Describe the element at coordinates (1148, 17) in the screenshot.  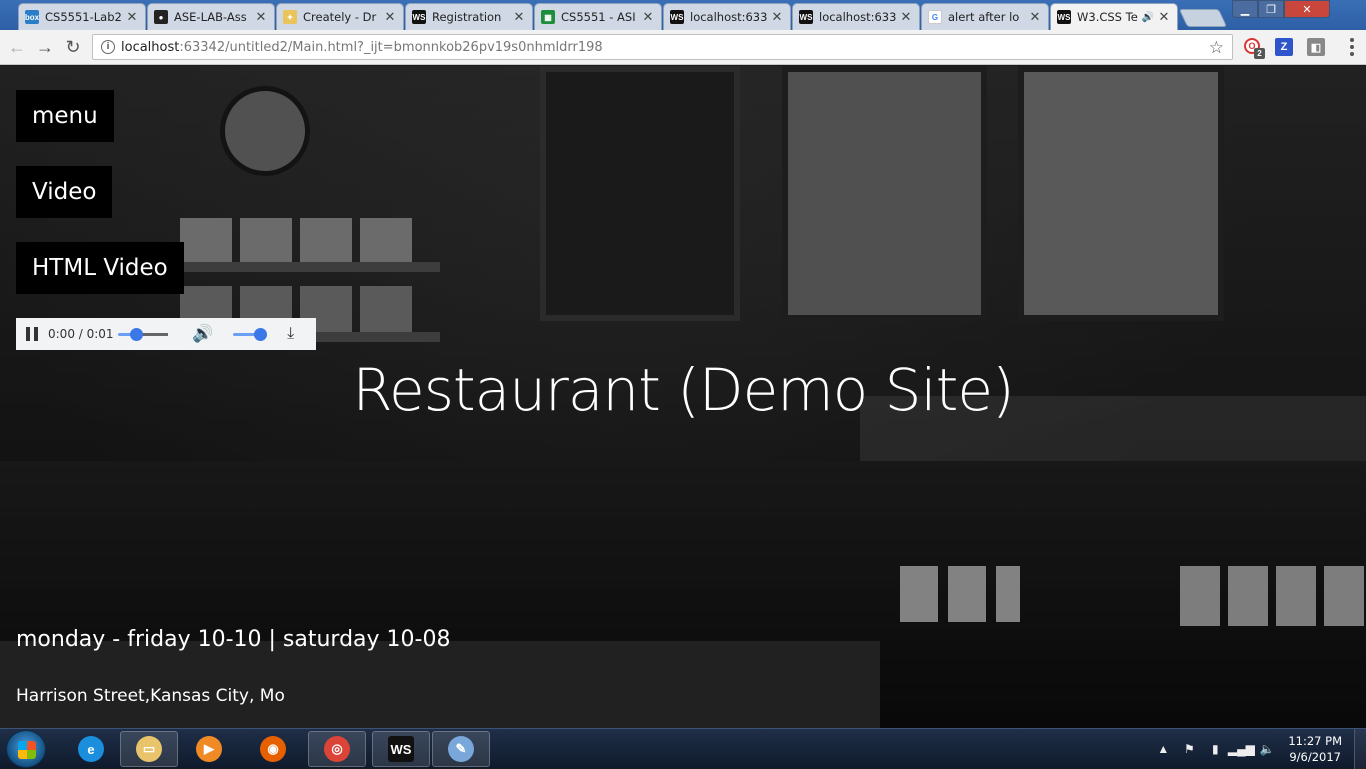
I see `tab-audio-icon: 🔊` at that location.